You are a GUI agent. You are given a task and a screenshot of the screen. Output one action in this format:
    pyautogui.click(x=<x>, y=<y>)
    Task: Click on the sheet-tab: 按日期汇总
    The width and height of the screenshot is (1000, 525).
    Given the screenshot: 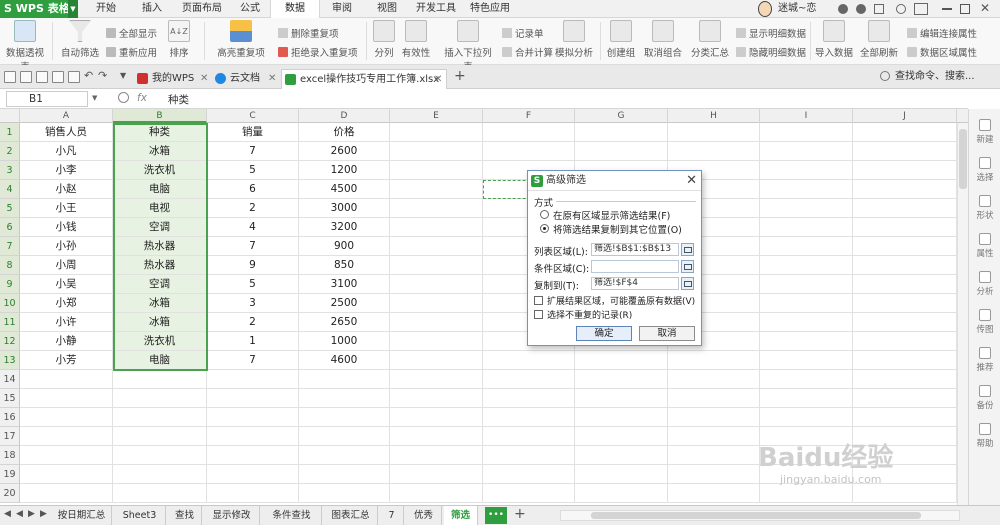 What is the action you would take?
    pyautogui.click(x=82, y=515)
    